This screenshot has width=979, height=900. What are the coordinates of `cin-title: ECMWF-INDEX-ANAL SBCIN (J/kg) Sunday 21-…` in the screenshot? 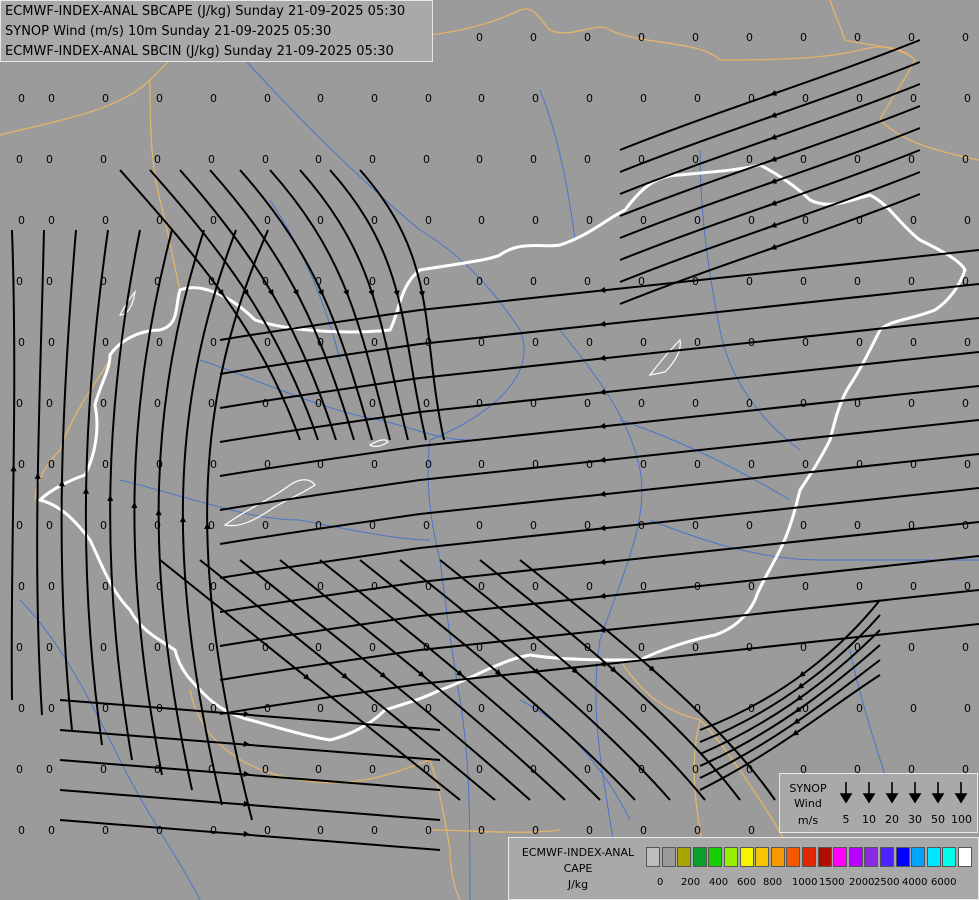 It's located at (199, 51).